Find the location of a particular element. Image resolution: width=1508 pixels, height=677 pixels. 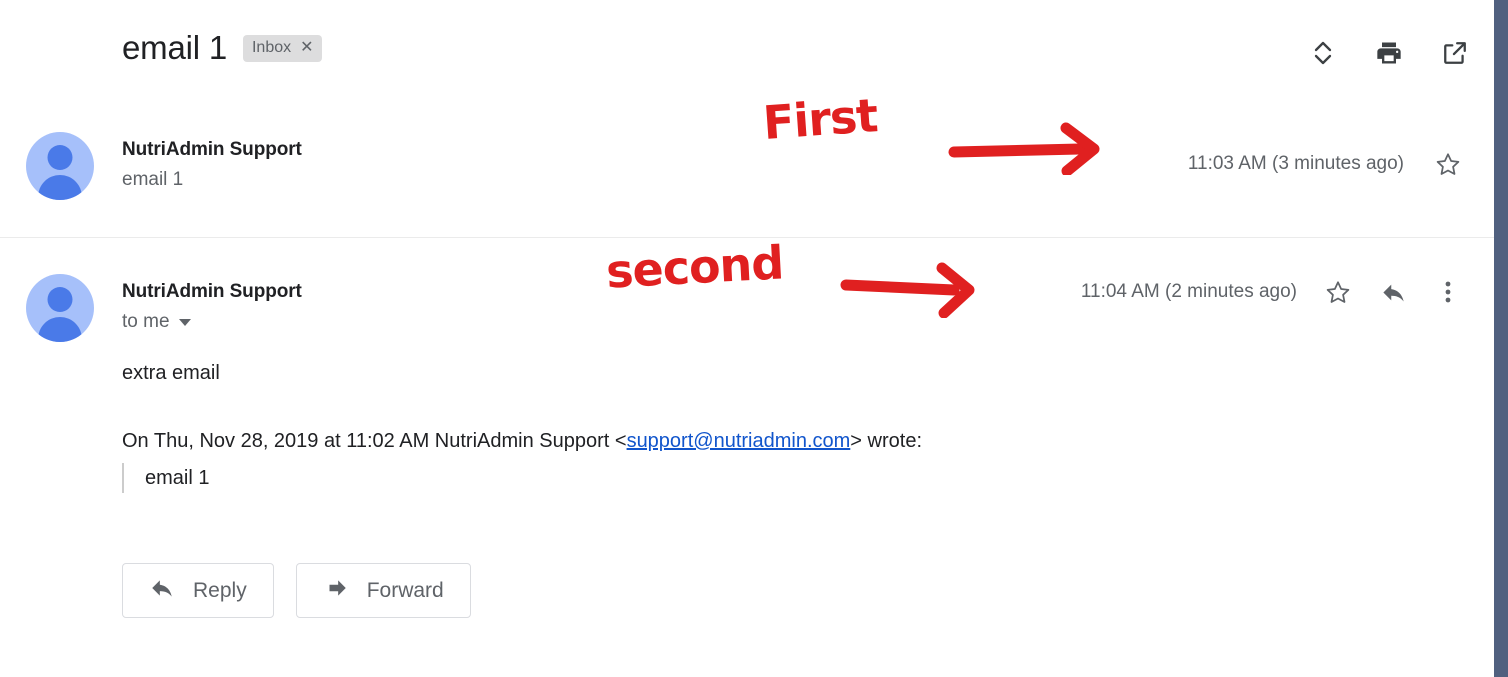

thread-title-row: email 1 Inbox ✕ is located at coordinates (795, 48).